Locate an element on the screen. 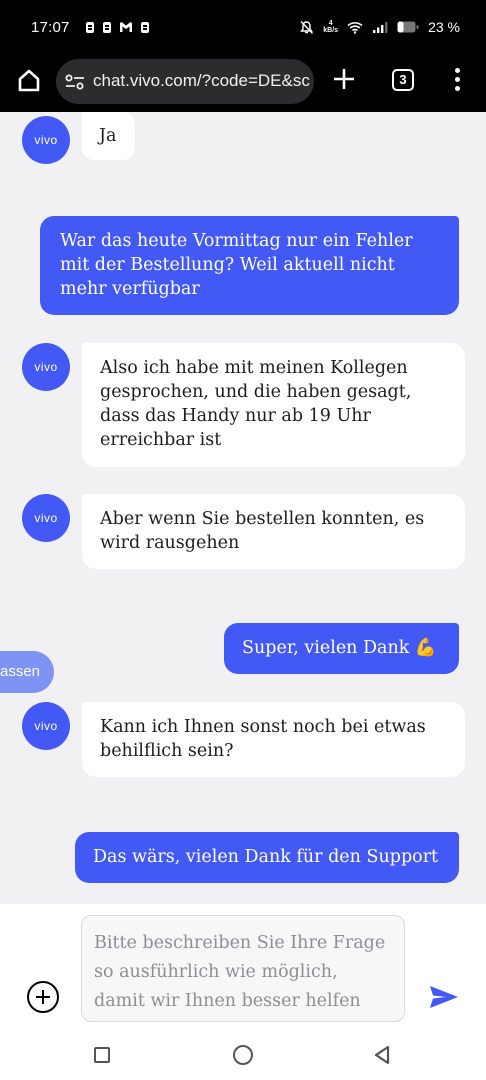 This screenshot has height=1080, width=486. home-button is located at coordinates (243, 1055).